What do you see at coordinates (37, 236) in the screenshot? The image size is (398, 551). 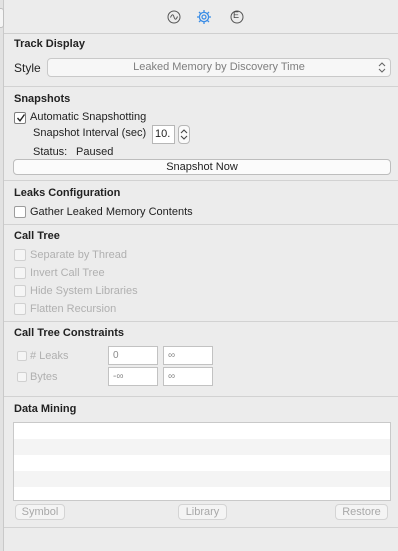 I see `call-tree-title: Call Tree` at bounding box center [37, 236].